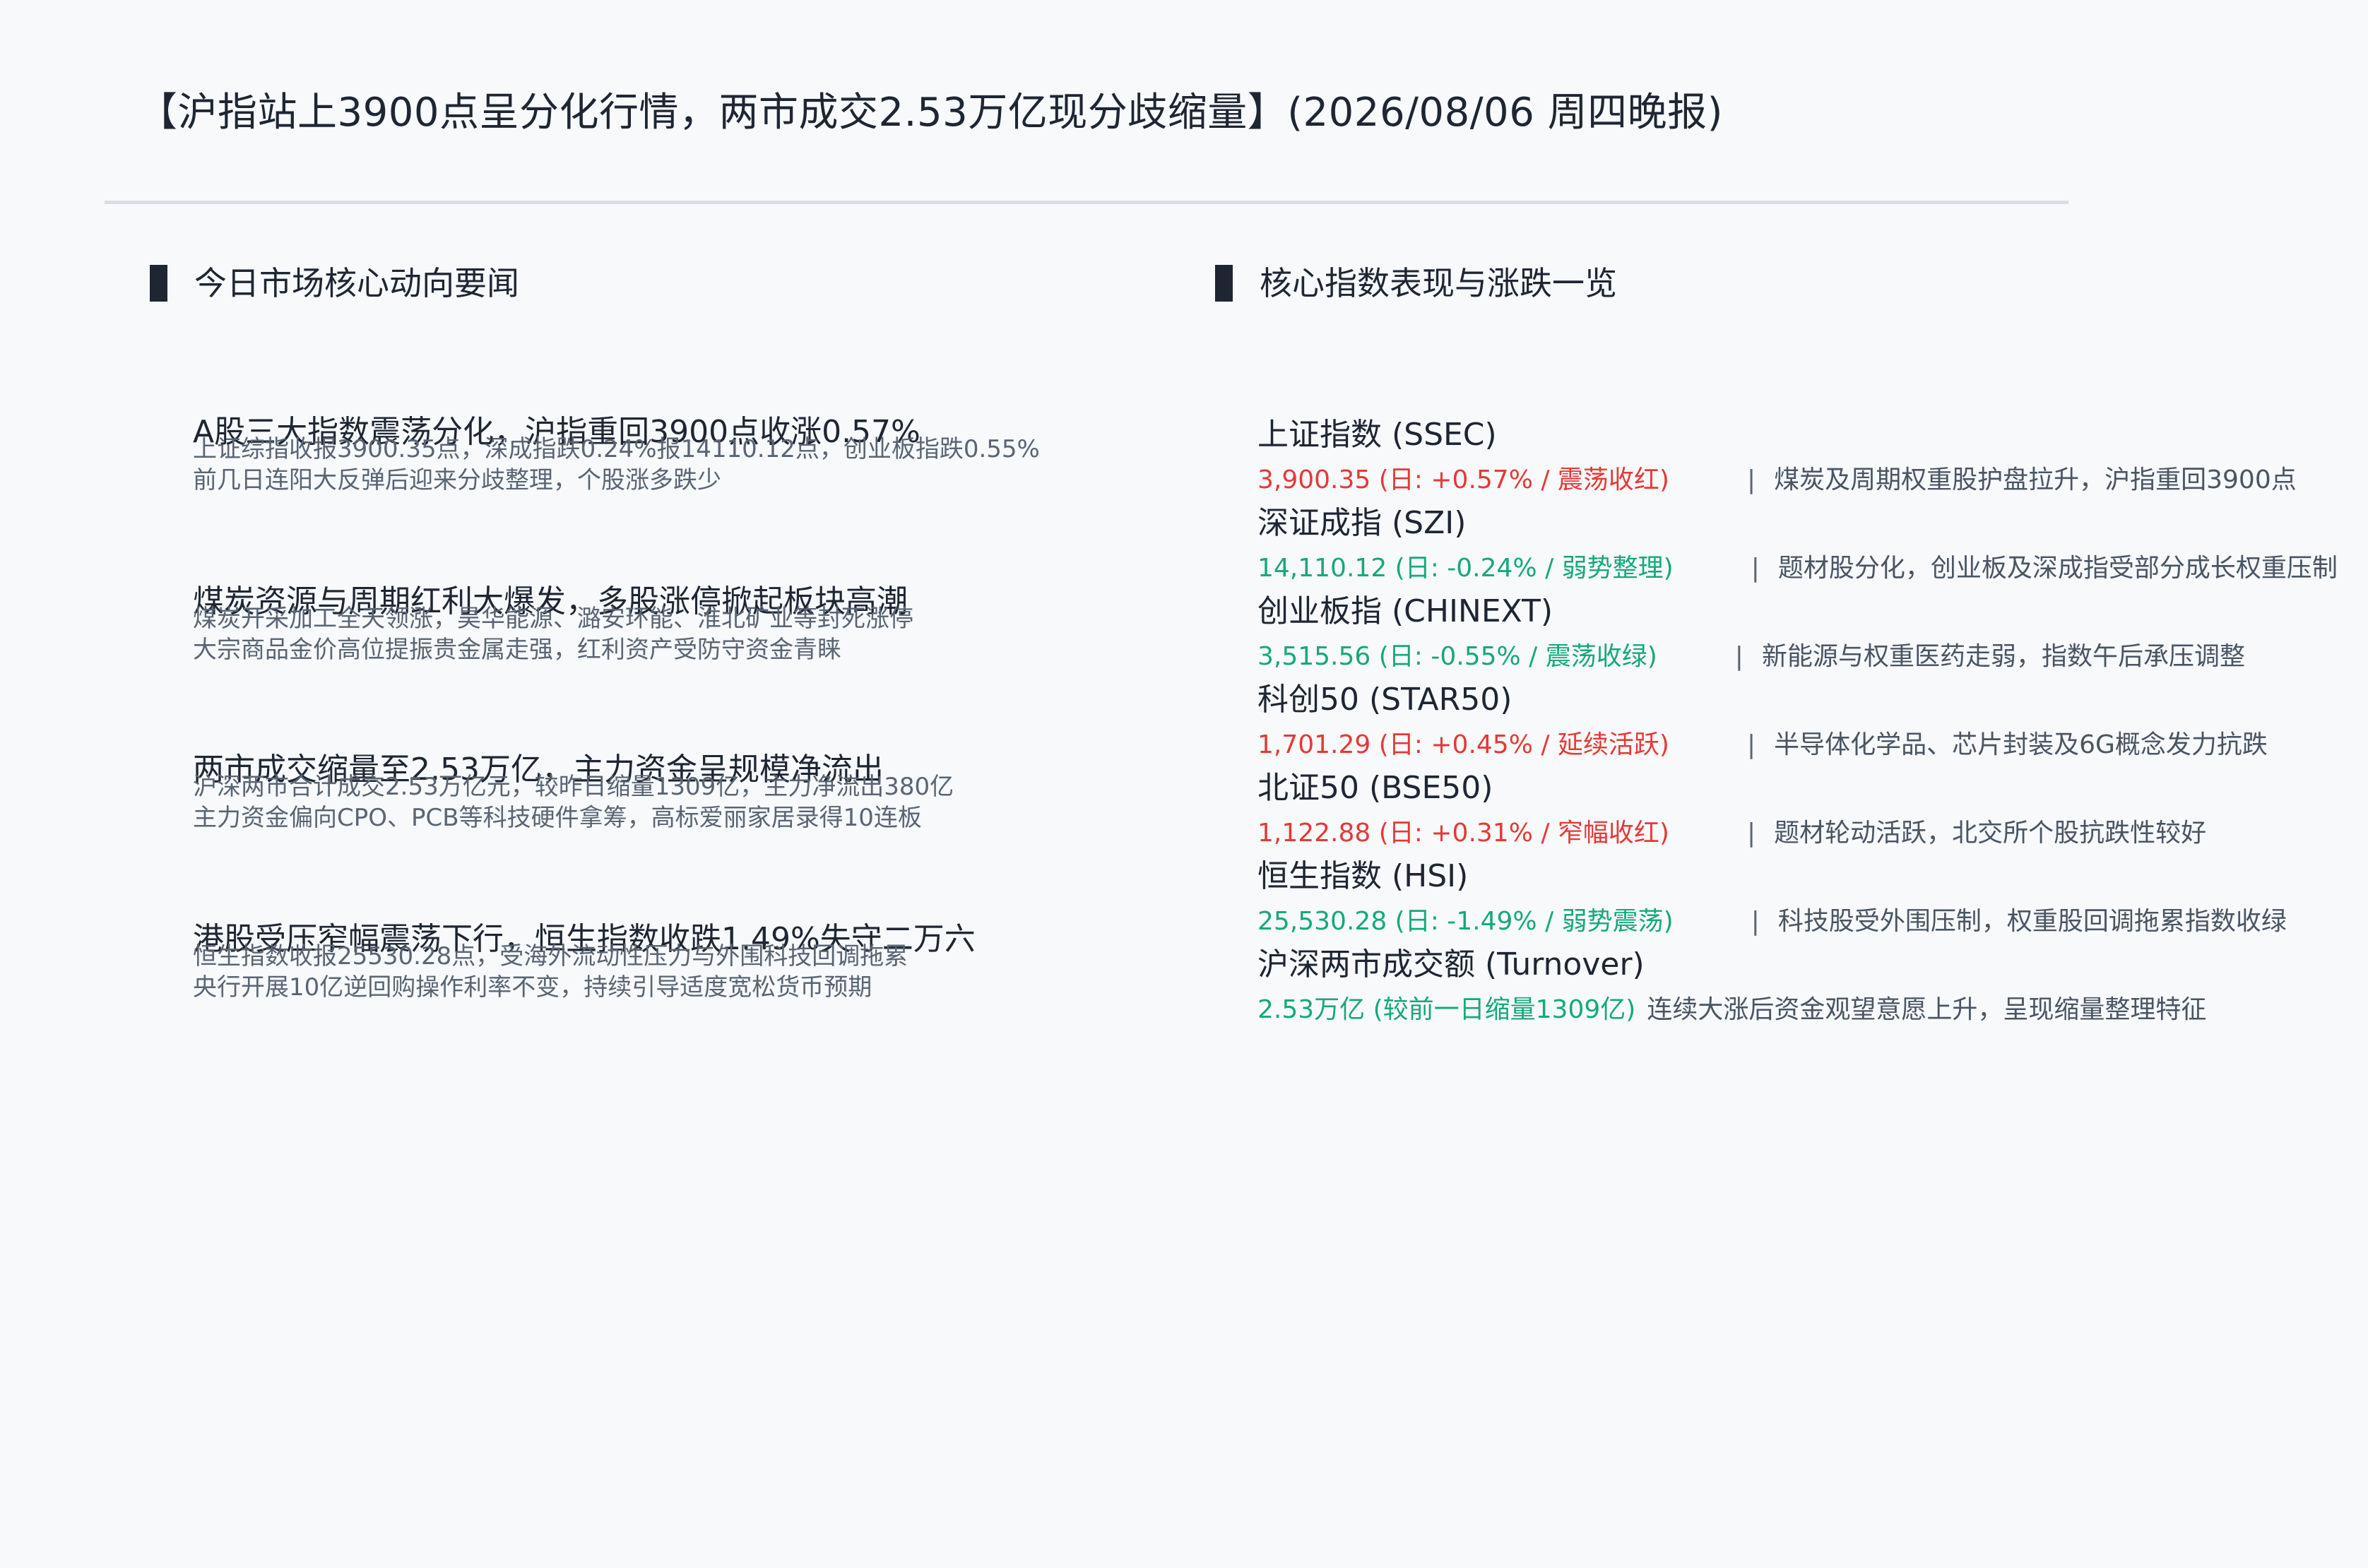 This screenshot has width=2368, height=1568. I want to click on news-detail: 恒生指数收报25530.28点，受海外流动性压力与外围科技回调拖累, so click(550, 956).